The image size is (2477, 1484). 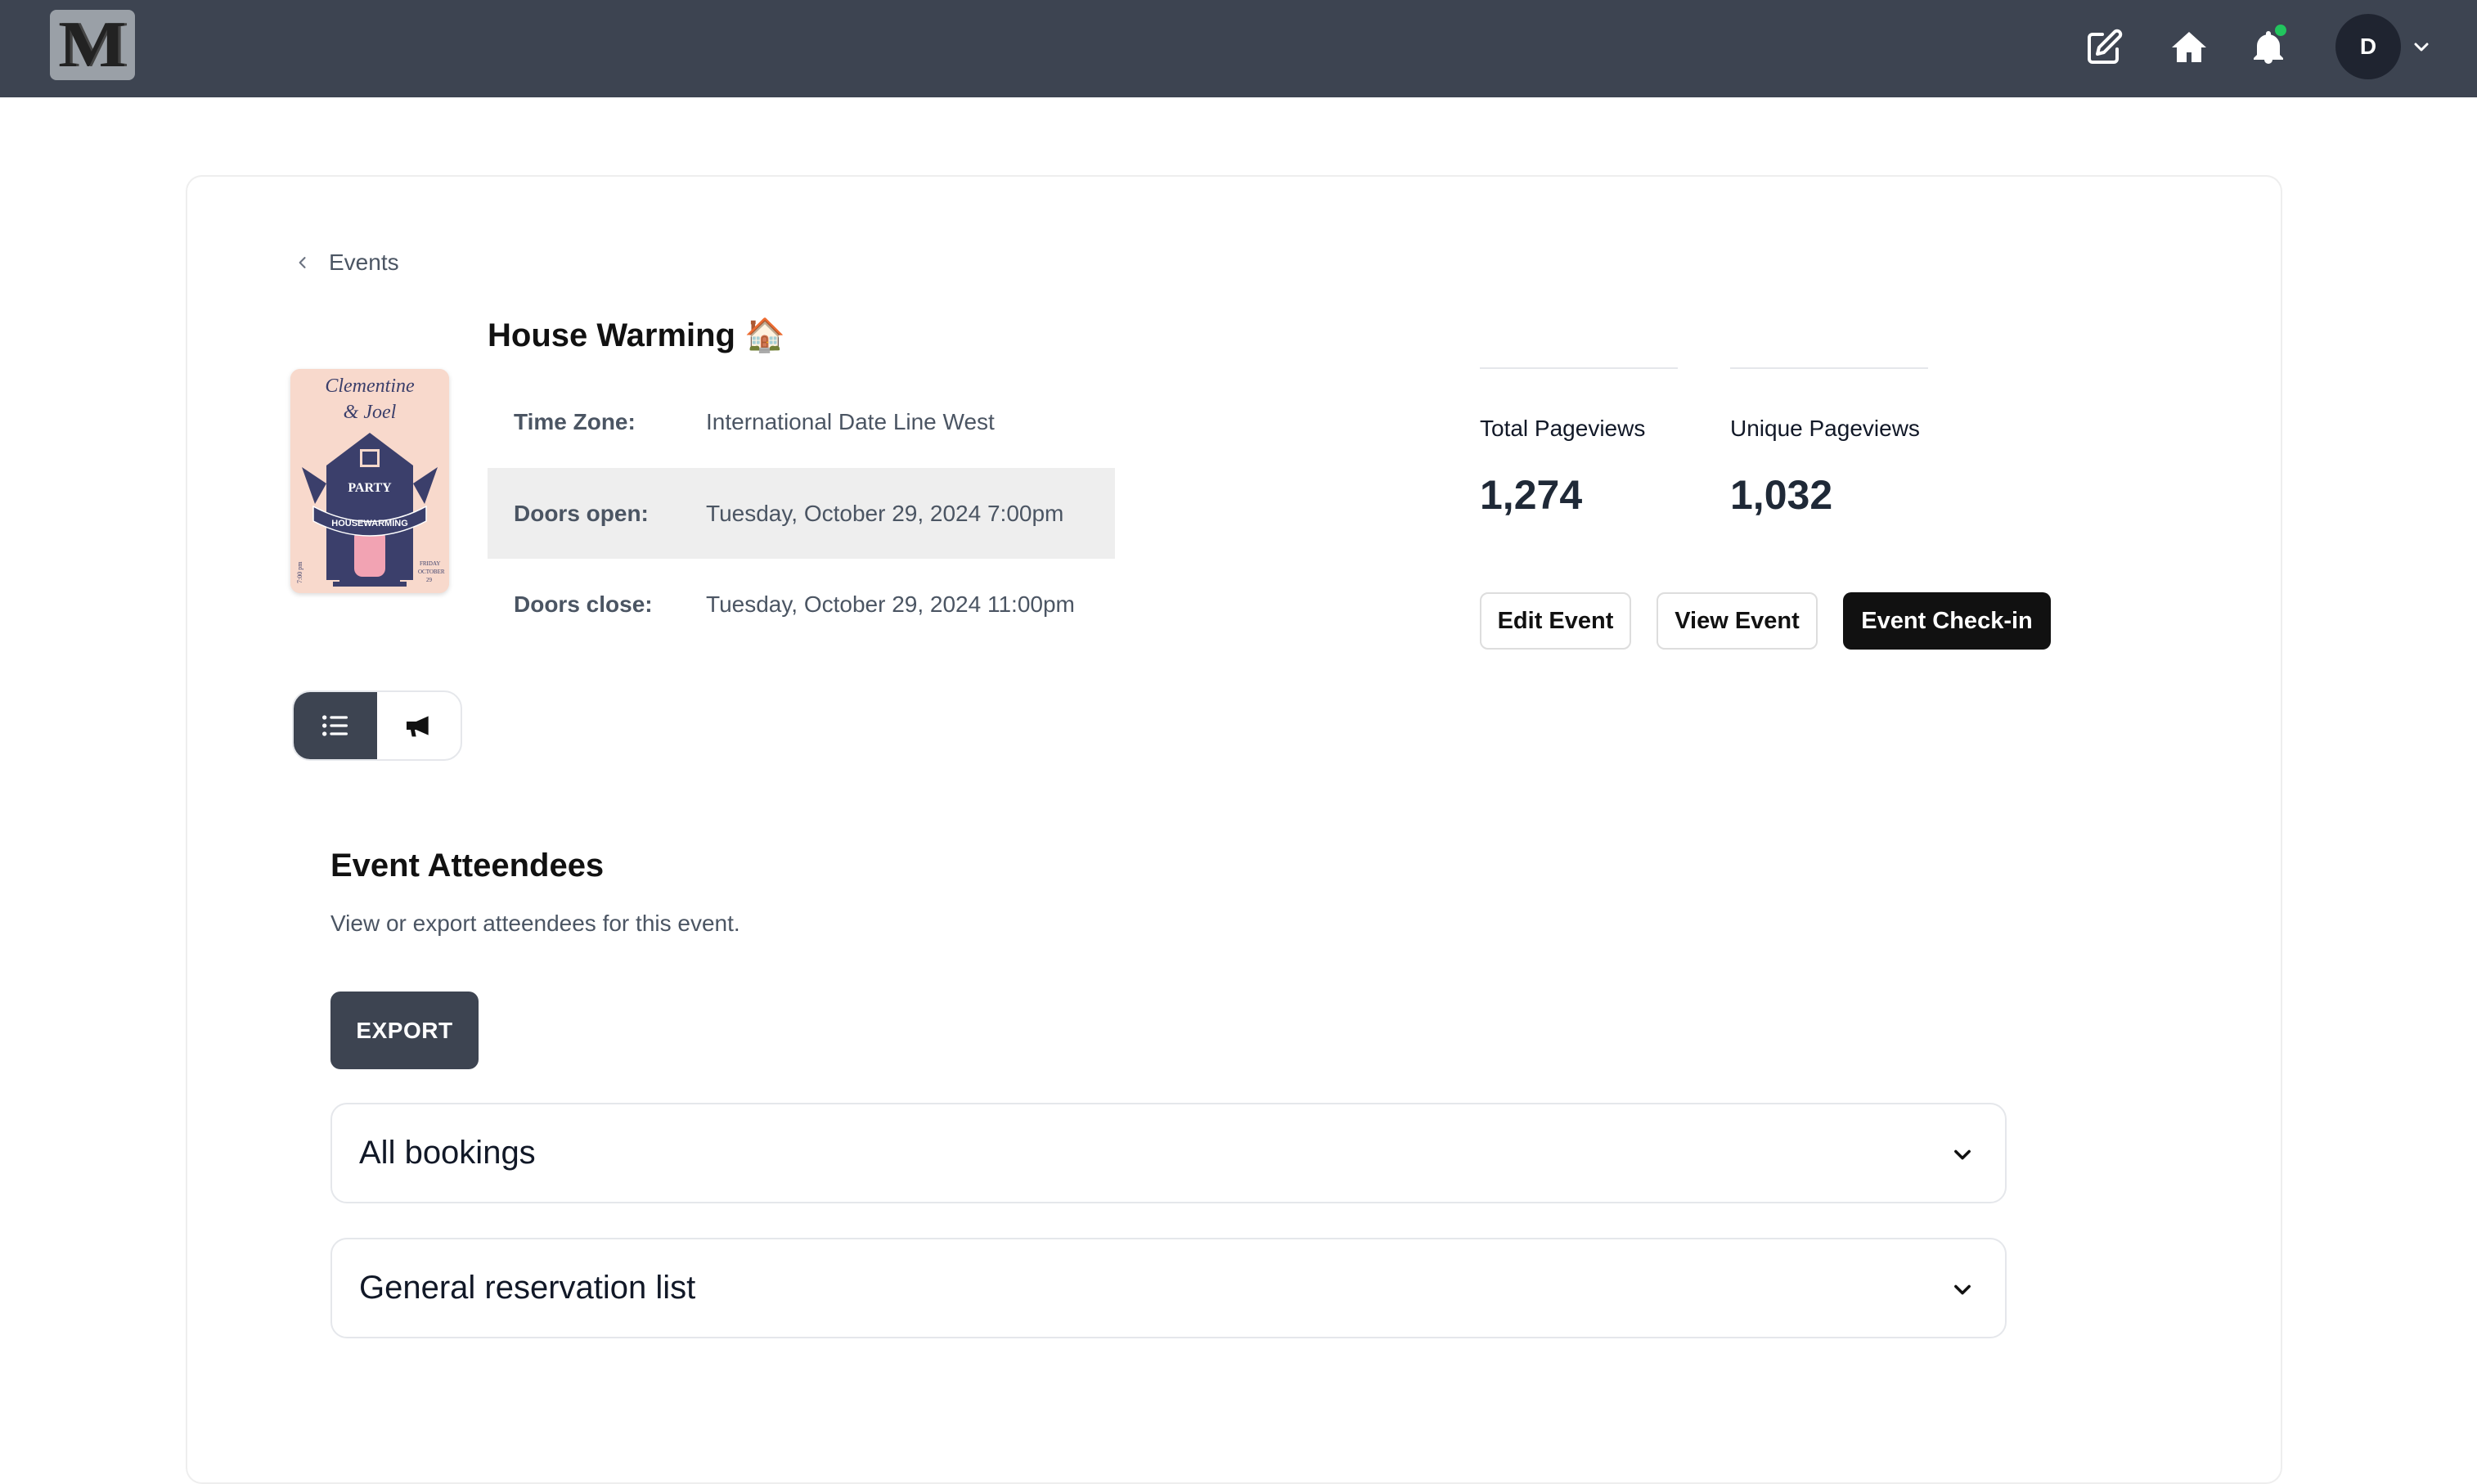 What do you see at coordinates (2104, 47) in the screenshot?
I see `edit-icon` at bounding box center [2104, 47].